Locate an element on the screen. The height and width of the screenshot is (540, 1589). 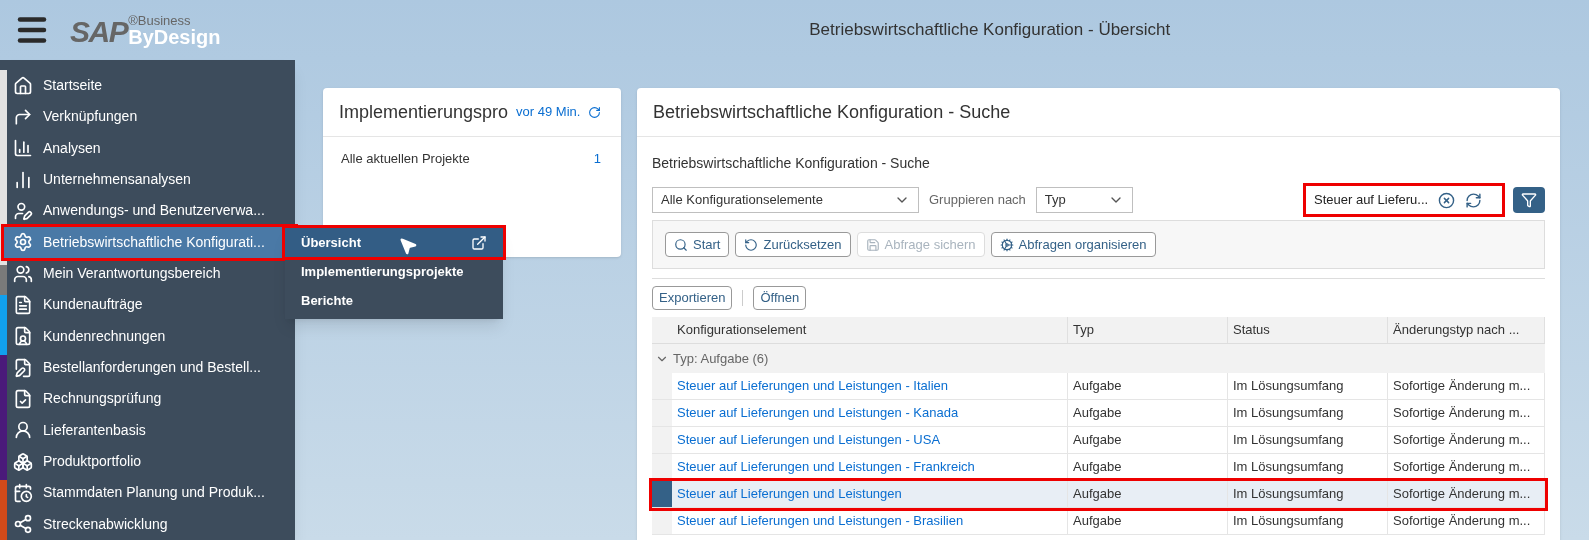
flyout-item: Implementierungsprojekte is located at coordinates (394, 271).